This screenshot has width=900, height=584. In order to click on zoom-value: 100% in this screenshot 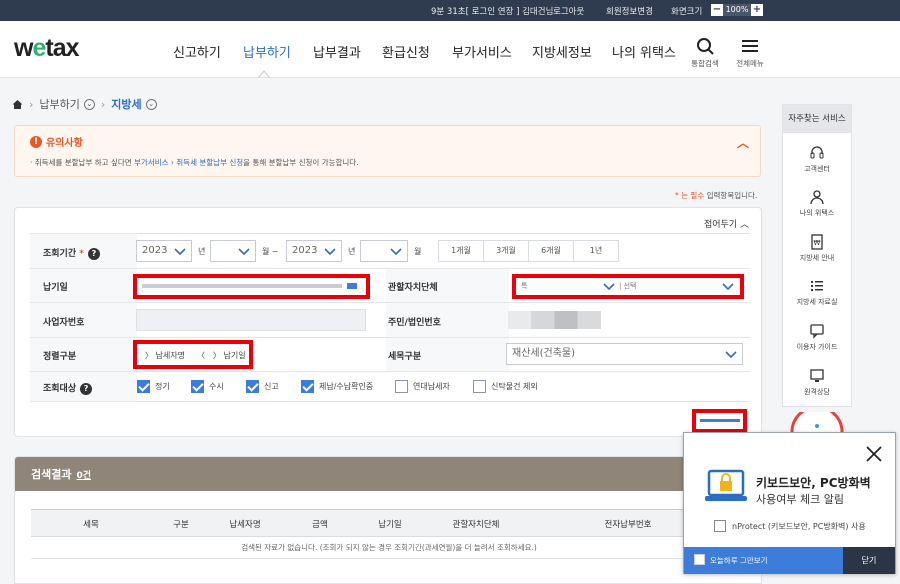, I will do `click(737, 10)`.